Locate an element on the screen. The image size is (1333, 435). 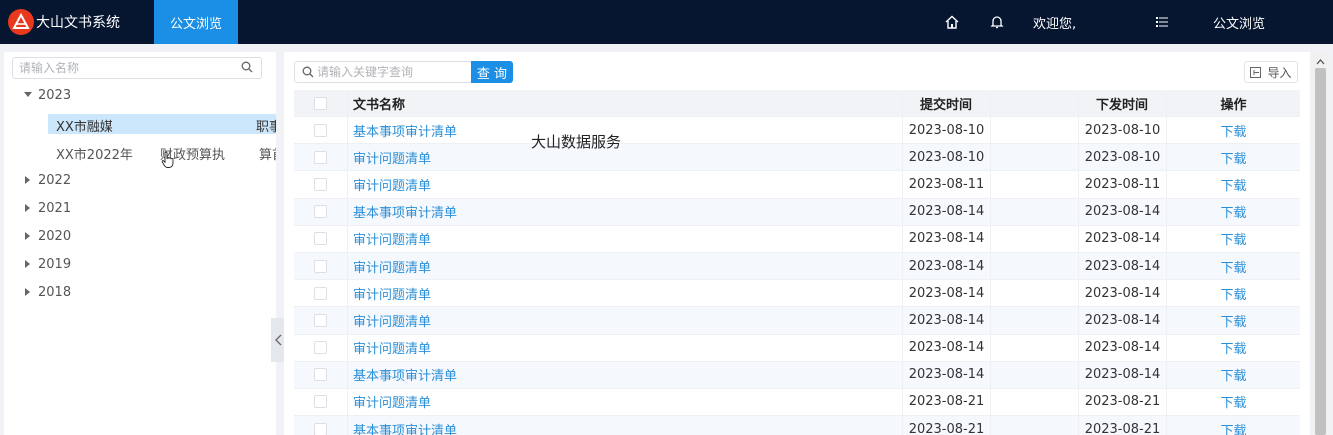
tree-node-2019: 2019 is located at coordinates (44, 264).